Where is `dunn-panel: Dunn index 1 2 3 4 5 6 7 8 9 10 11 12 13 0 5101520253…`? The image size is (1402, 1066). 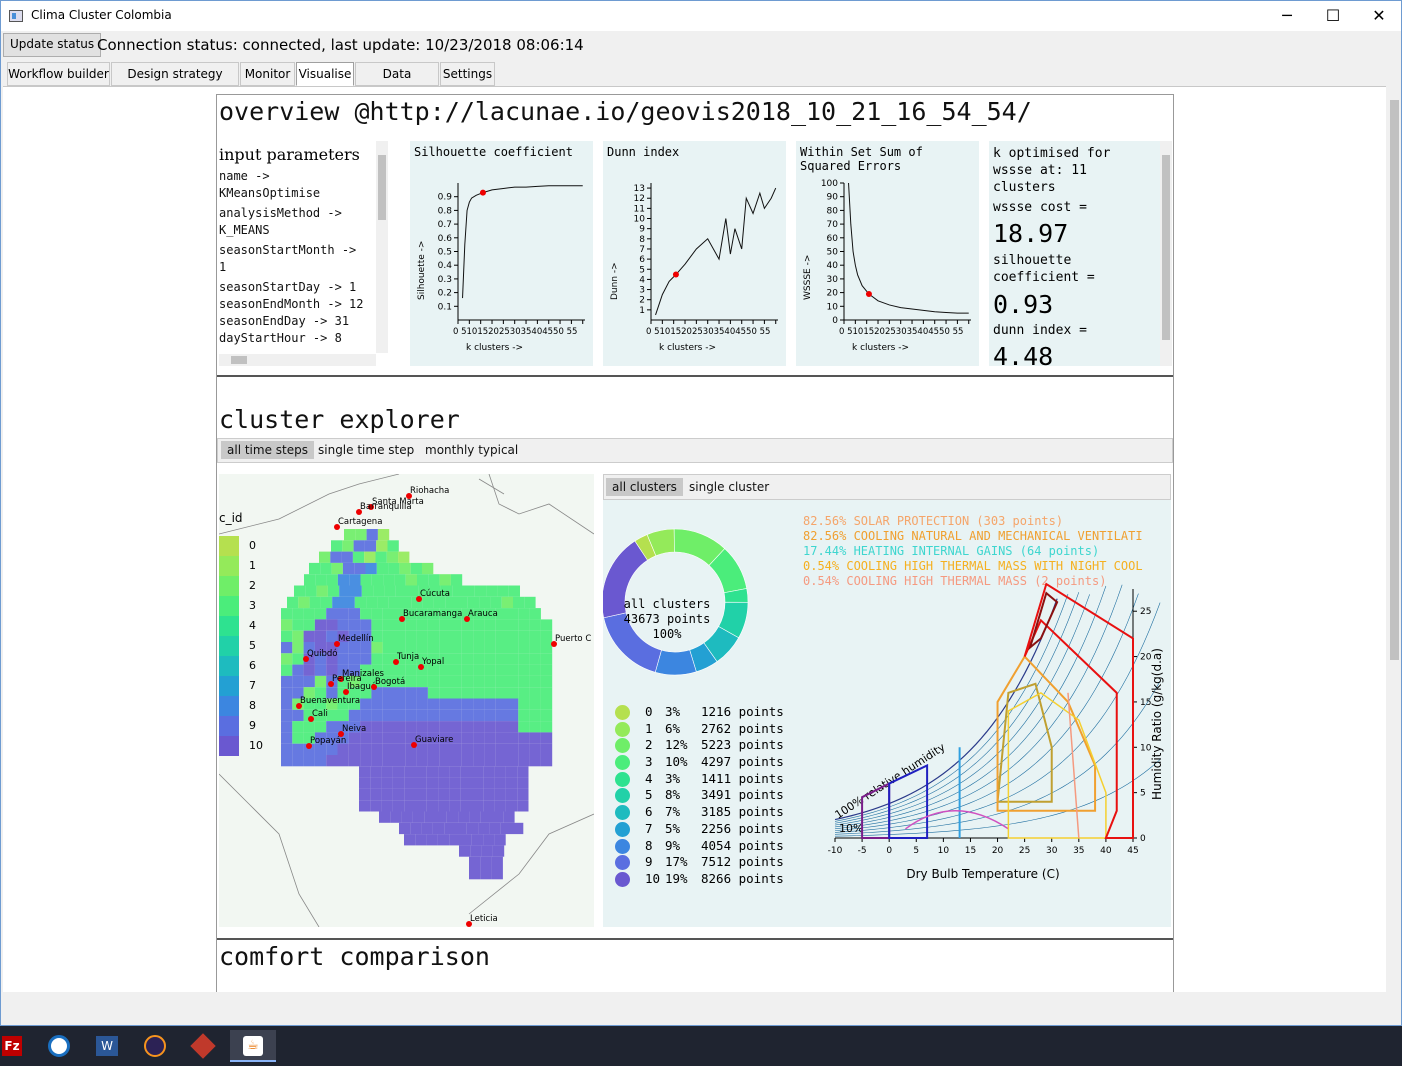 dunn-panel: Dunn index 1 2 3 4 5 6 7 8 9 10 11 12 13 0 5101520253… is located at coordinates (694, 253).